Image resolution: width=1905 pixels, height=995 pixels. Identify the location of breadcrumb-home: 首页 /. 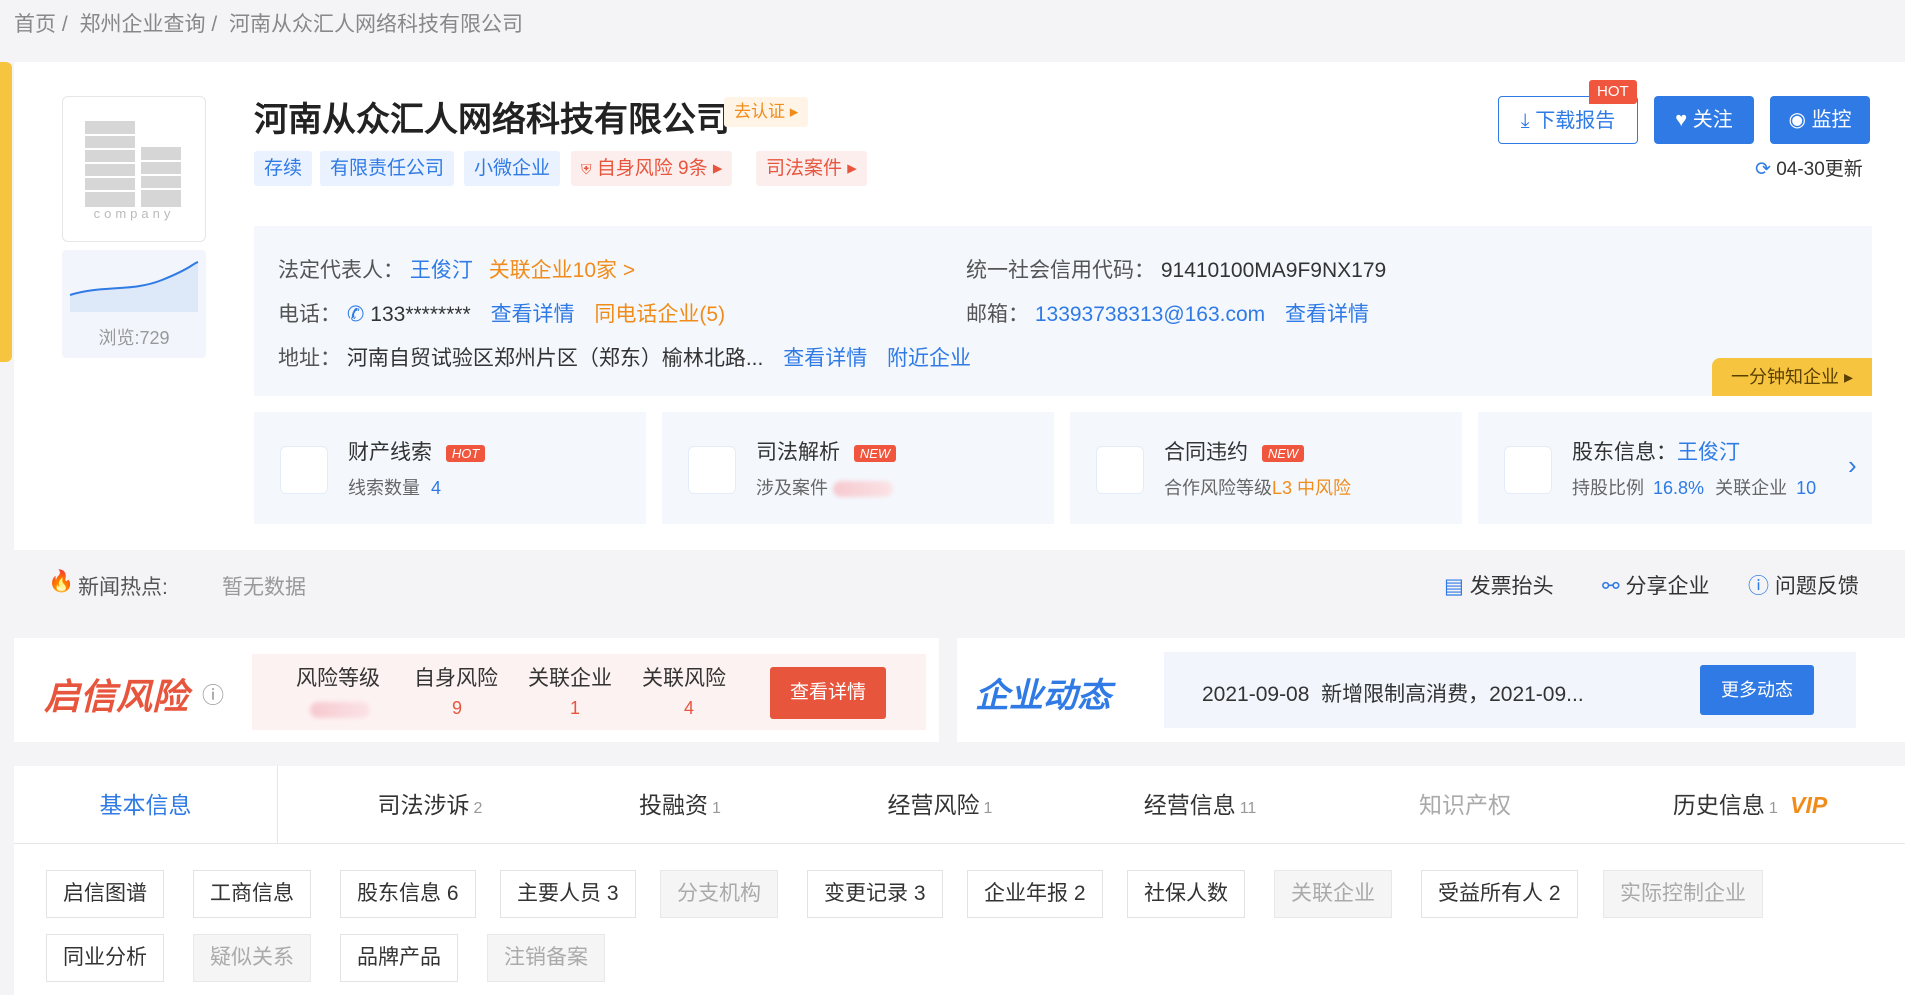
(41, 24).